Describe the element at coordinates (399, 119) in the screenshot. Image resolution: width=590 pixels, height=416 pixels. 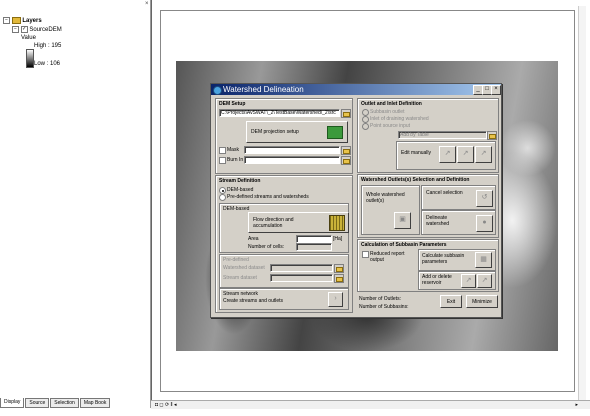
I see `inlet-label: Inlet of draining watershed` at that location.